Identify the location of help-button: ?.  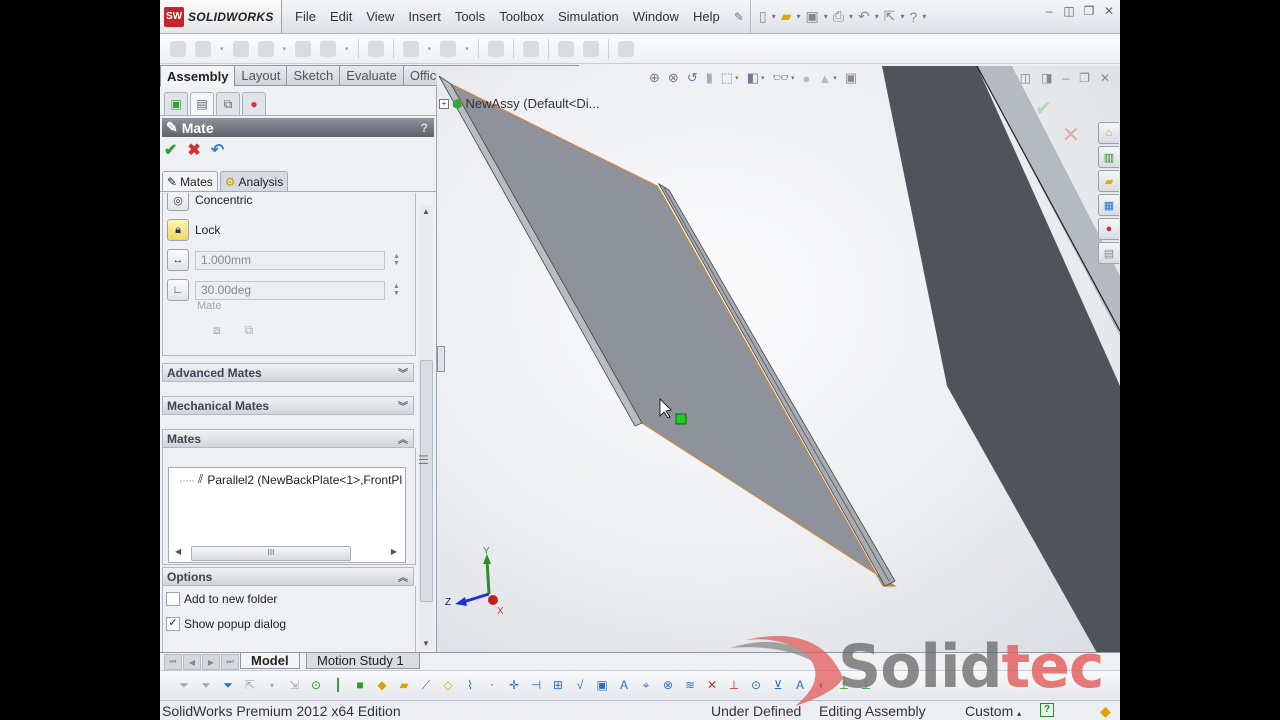
(424, 128).